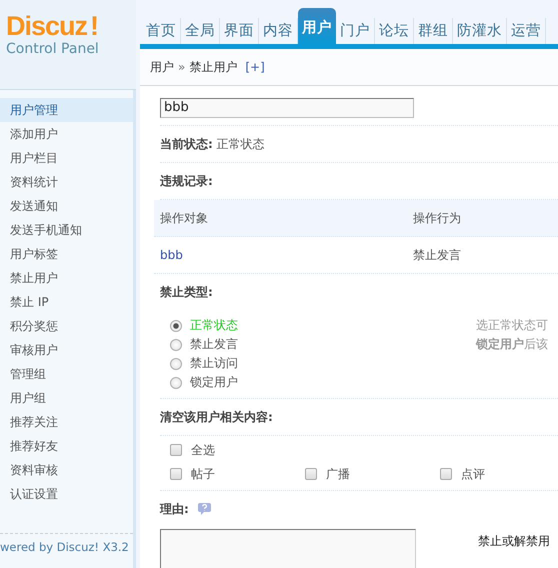  What do you see at coordinates (214, 325) in the screenshot?
I see `radio-label: 正常状态` at bounding box center [214, 325].